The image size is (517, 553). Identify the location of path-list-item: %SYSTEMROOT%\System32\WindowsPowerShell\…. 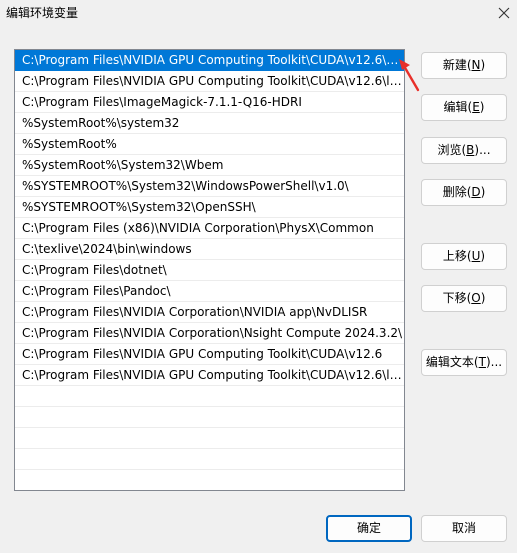
(209, 186).